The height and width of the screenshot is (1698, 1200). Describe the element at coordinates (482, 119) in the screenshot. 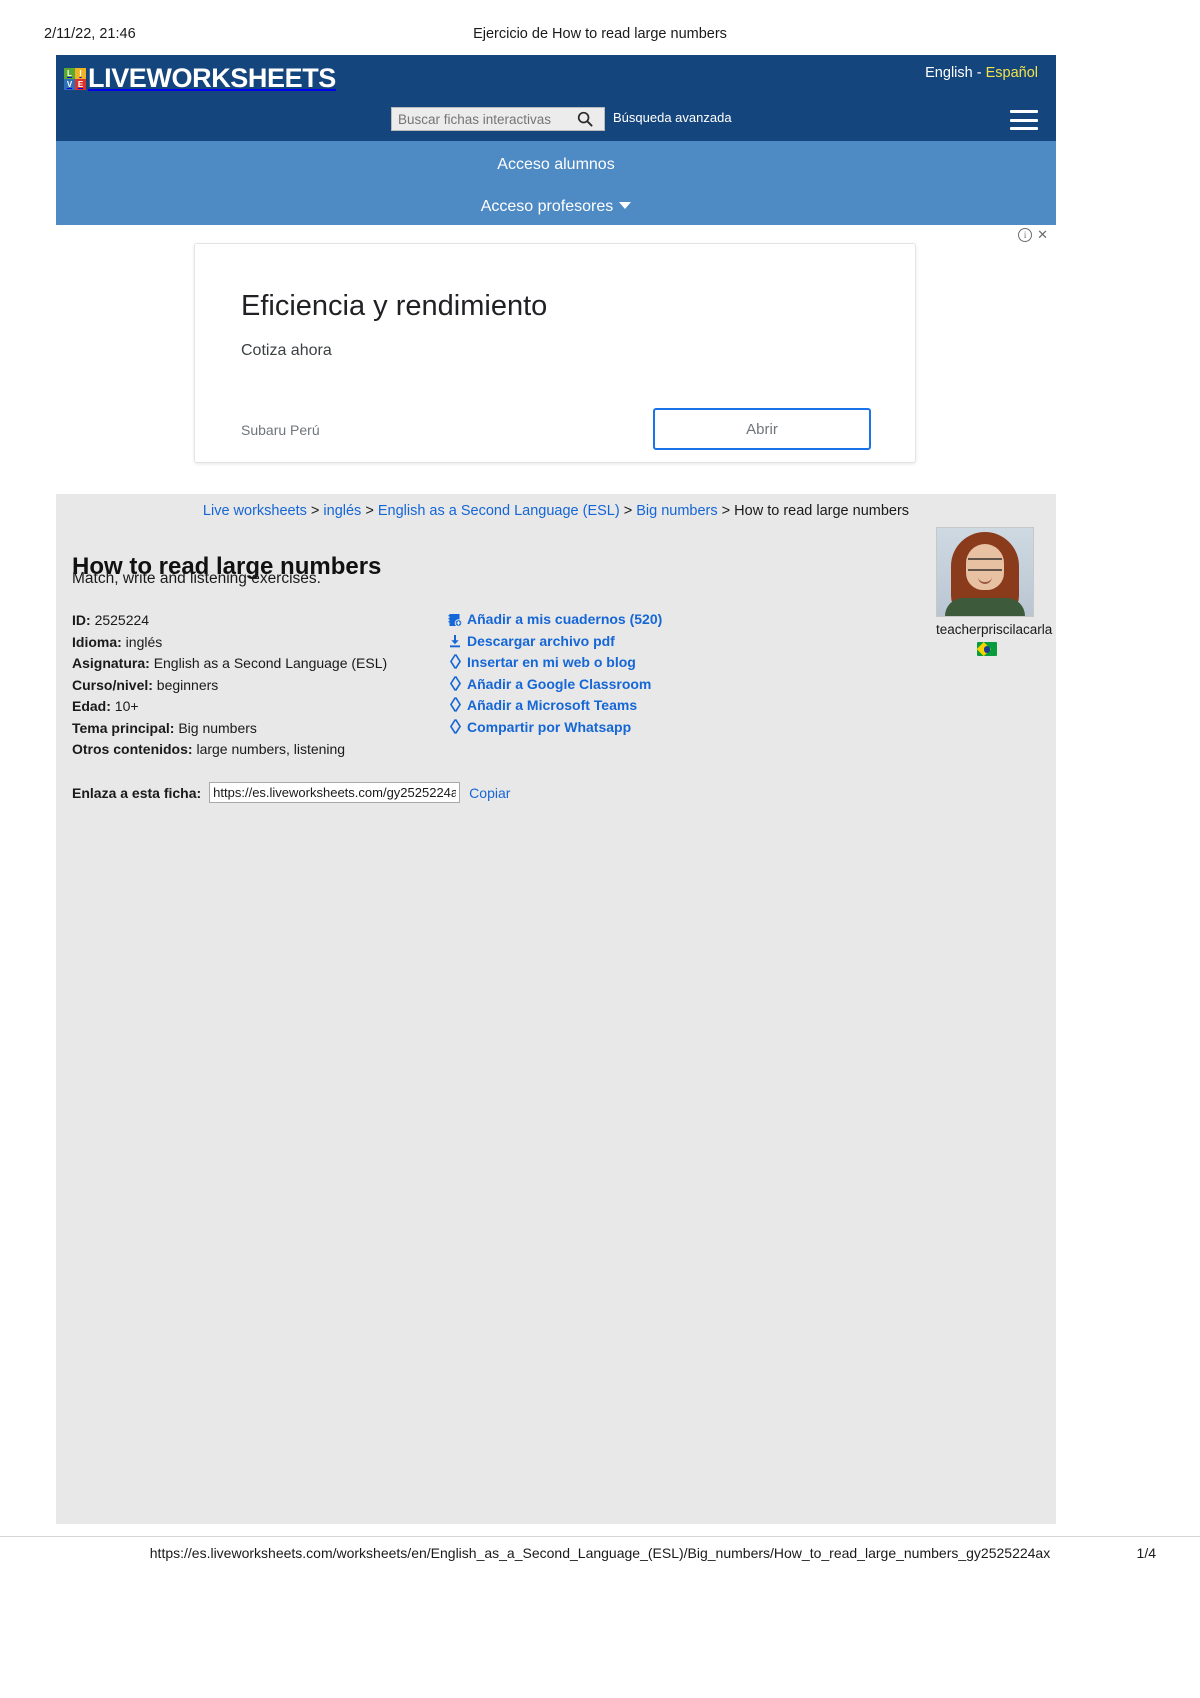

I see `search-input` at that location.